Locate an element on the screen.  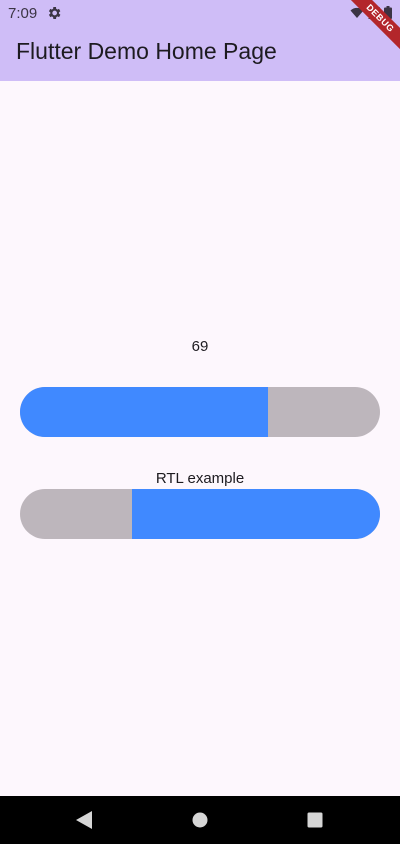
status-bar: 7:09 is located at coordinates (200, 13).